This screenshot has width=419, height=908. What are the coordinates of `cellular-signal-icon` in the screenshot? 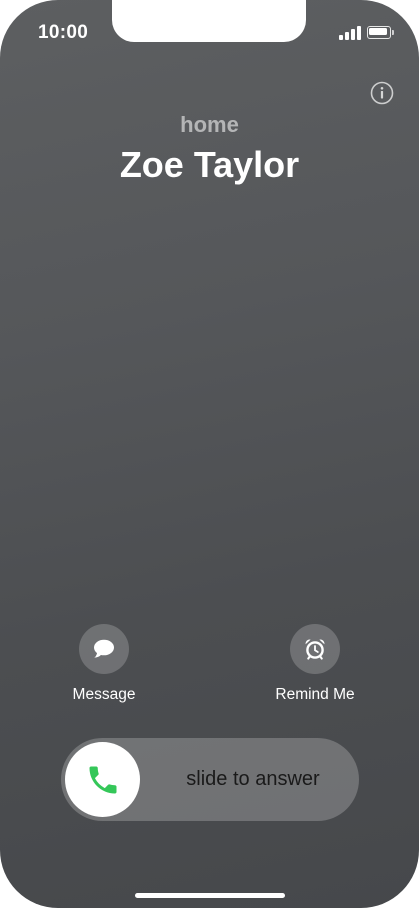 It's located at (350, 33).